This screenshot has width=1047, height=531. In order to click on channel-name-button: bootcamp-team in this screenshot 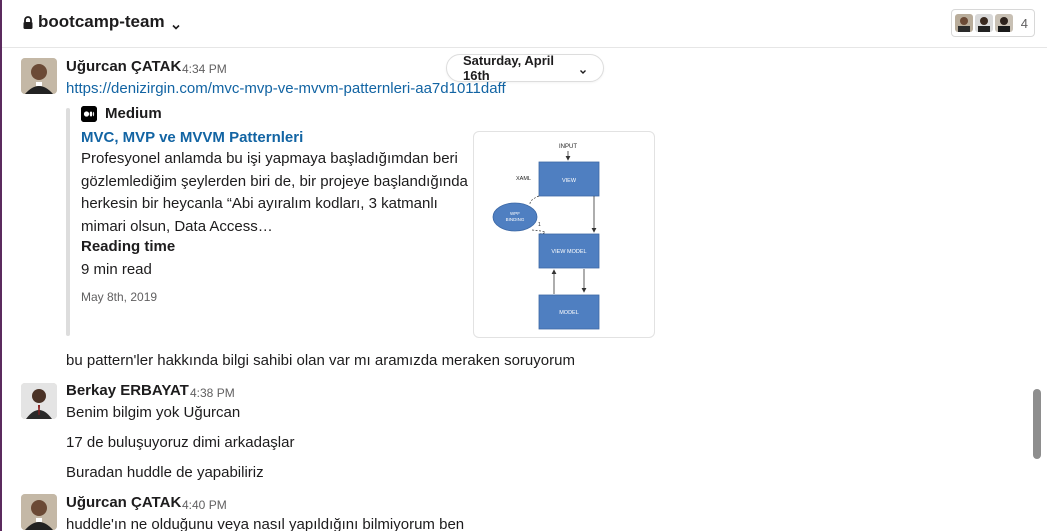, I will do `click(101, 22)`.